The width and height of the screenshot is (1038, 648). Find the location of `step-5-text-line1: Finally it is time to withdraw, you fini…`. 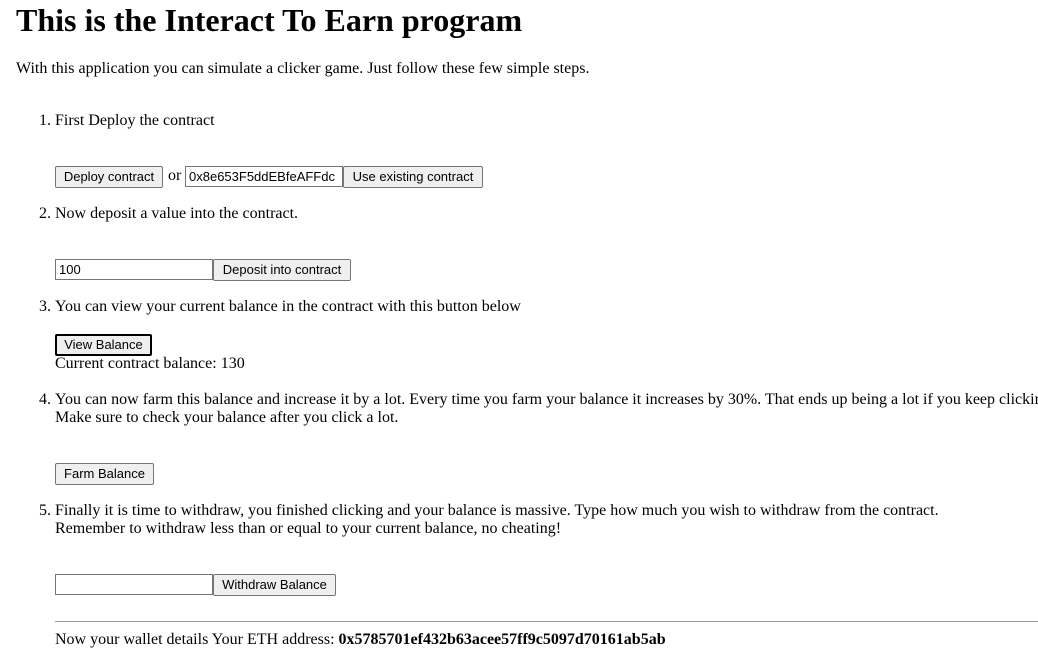

step-5-text-line1: Finally it is time to withdraw, you fini… is located at coordinates (497, 510).